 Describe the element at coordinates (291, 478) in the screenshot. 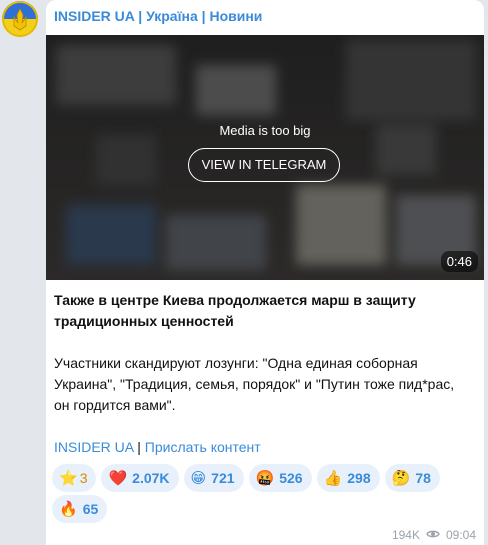

I see `reaction-count: 526` at that location.